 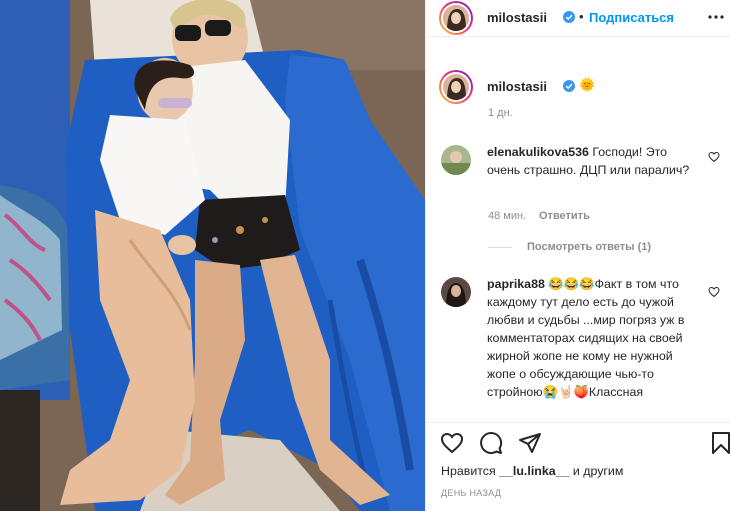 What do you see at coordinates (517, 17) in the screenshot?
I see `header-username: milostasii` at bounding box center [517, 17].